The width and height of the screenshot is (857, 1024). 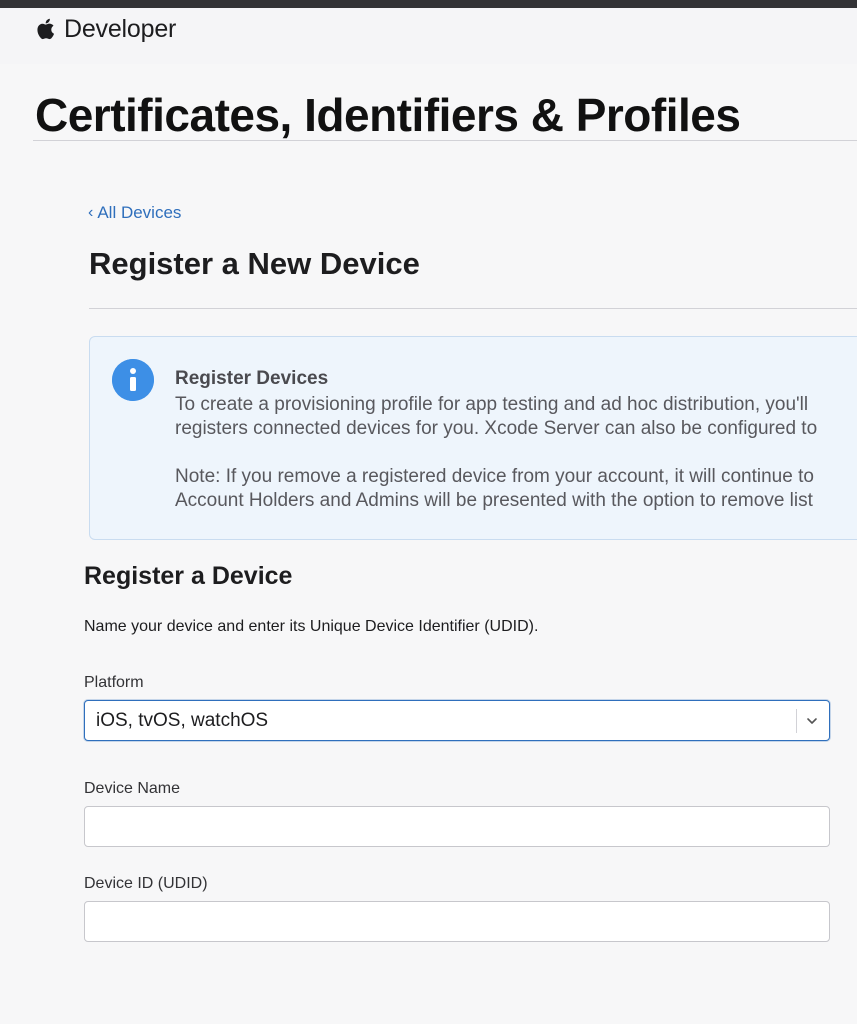 I want to click on info-icon, so click(x=133, y=380).